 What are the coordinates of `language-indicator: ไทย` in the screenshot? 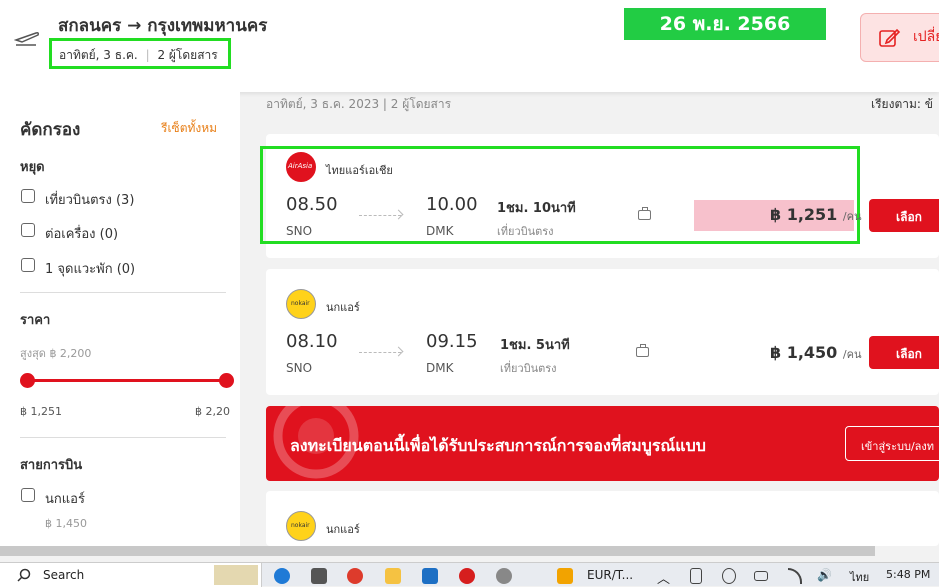 It's located at (859, 577).